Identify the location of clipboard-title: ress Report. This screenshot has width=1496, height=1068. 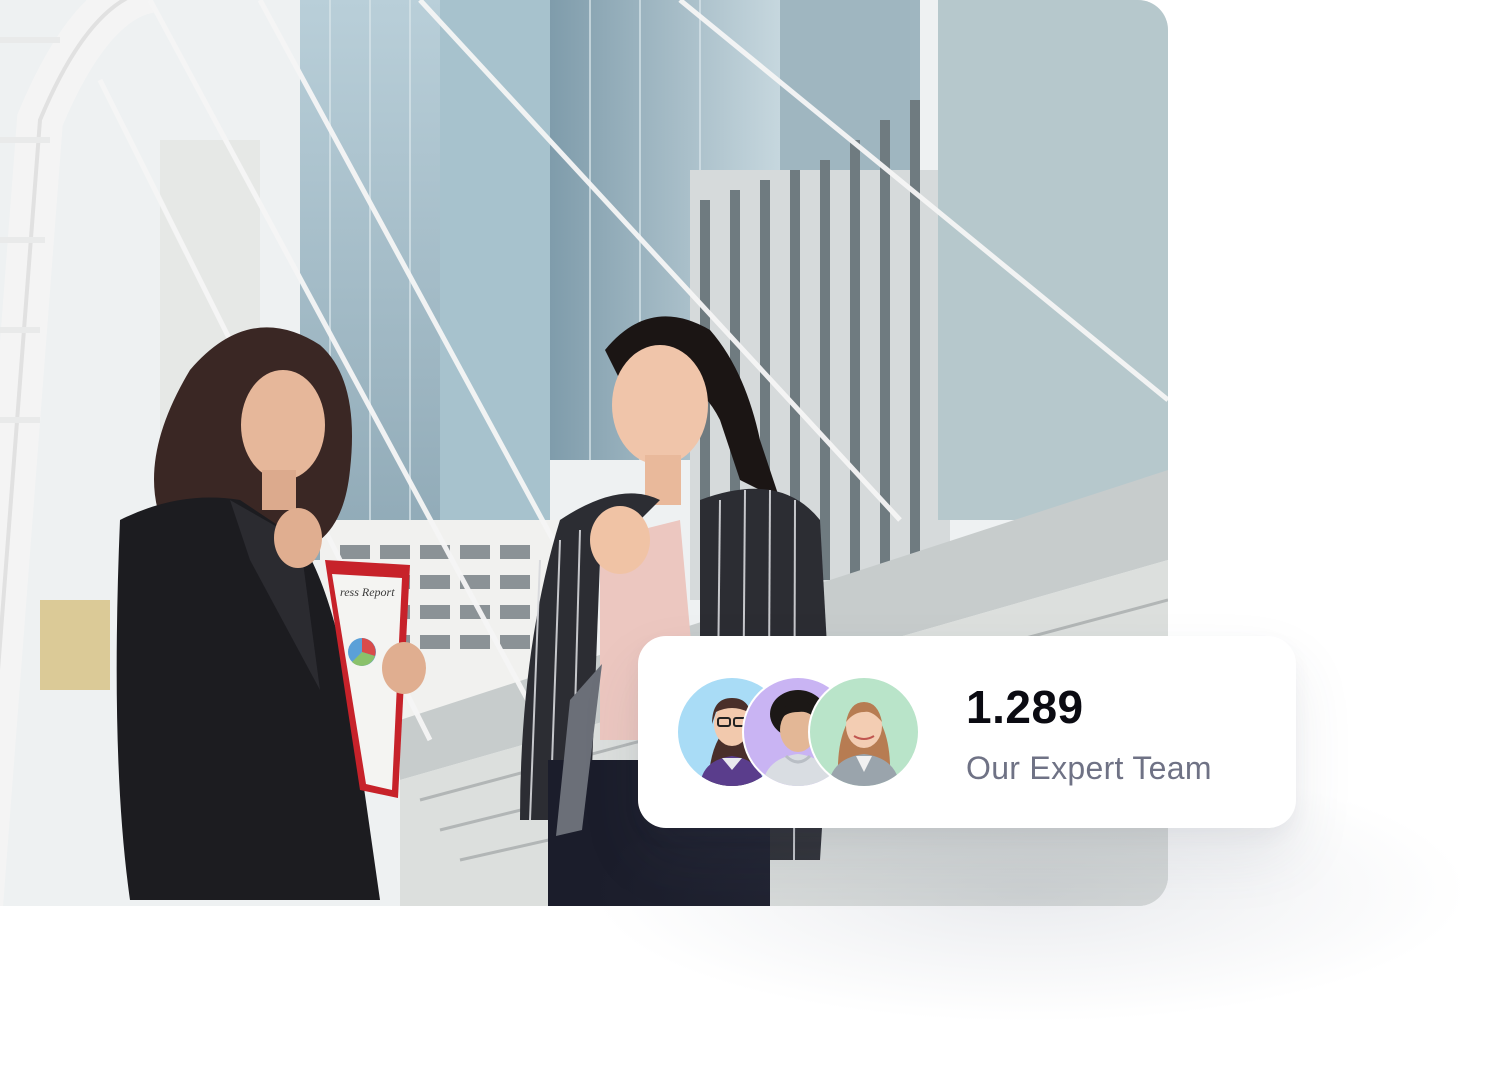
(367, 592).